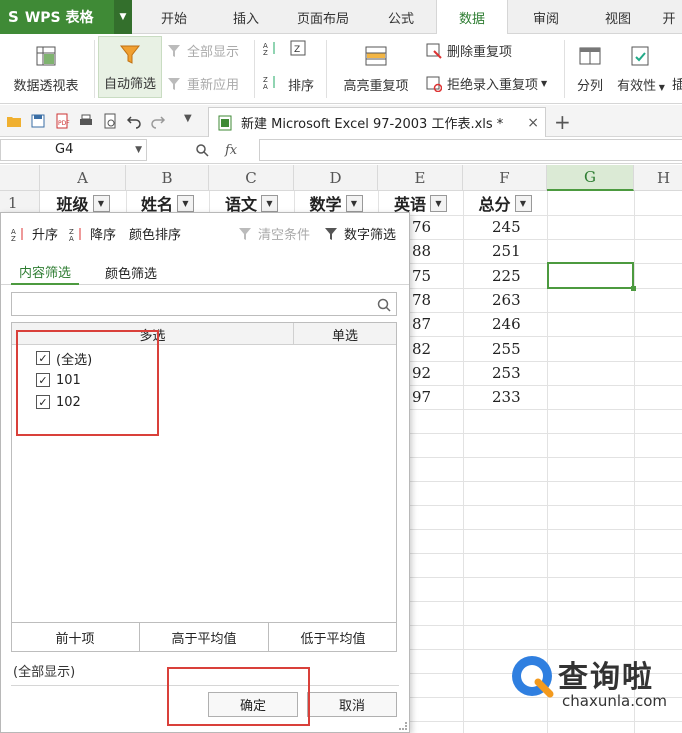 This screenshot has height=733, width=682. I want to click on cancel-button: 取消, so click(352, 704).